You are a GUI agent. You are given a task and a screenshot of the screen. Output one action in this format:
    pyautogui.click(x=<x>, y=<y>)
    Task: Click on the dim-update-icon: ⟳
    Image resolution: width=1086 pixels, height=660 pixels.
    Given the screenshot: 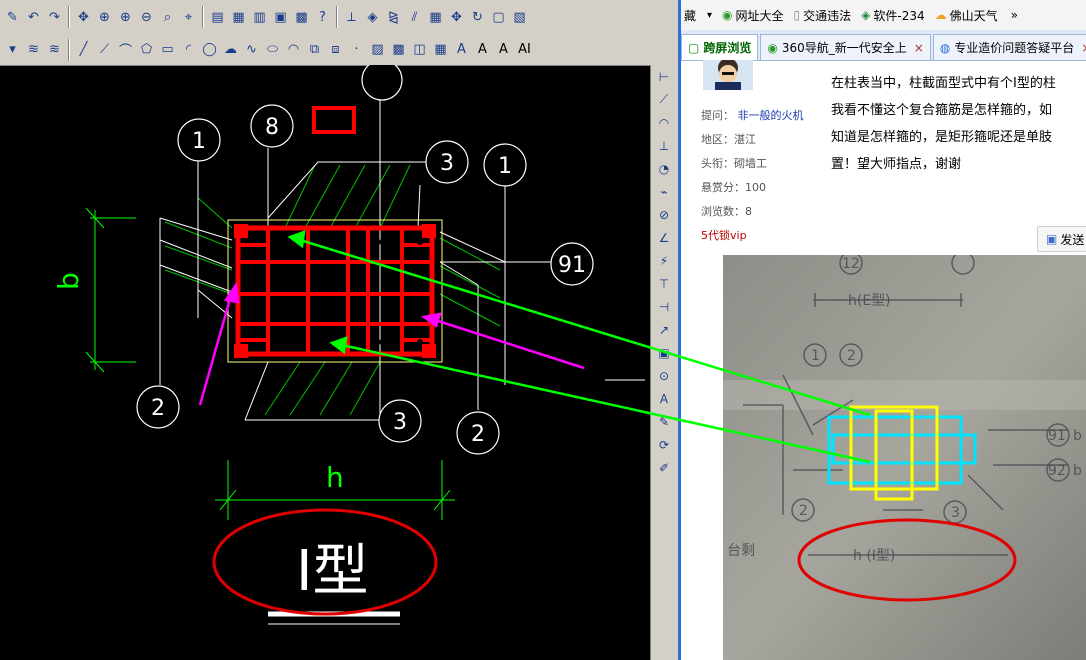 What is the action you would take?
    pyautogui.click(x=664, y=444)
    